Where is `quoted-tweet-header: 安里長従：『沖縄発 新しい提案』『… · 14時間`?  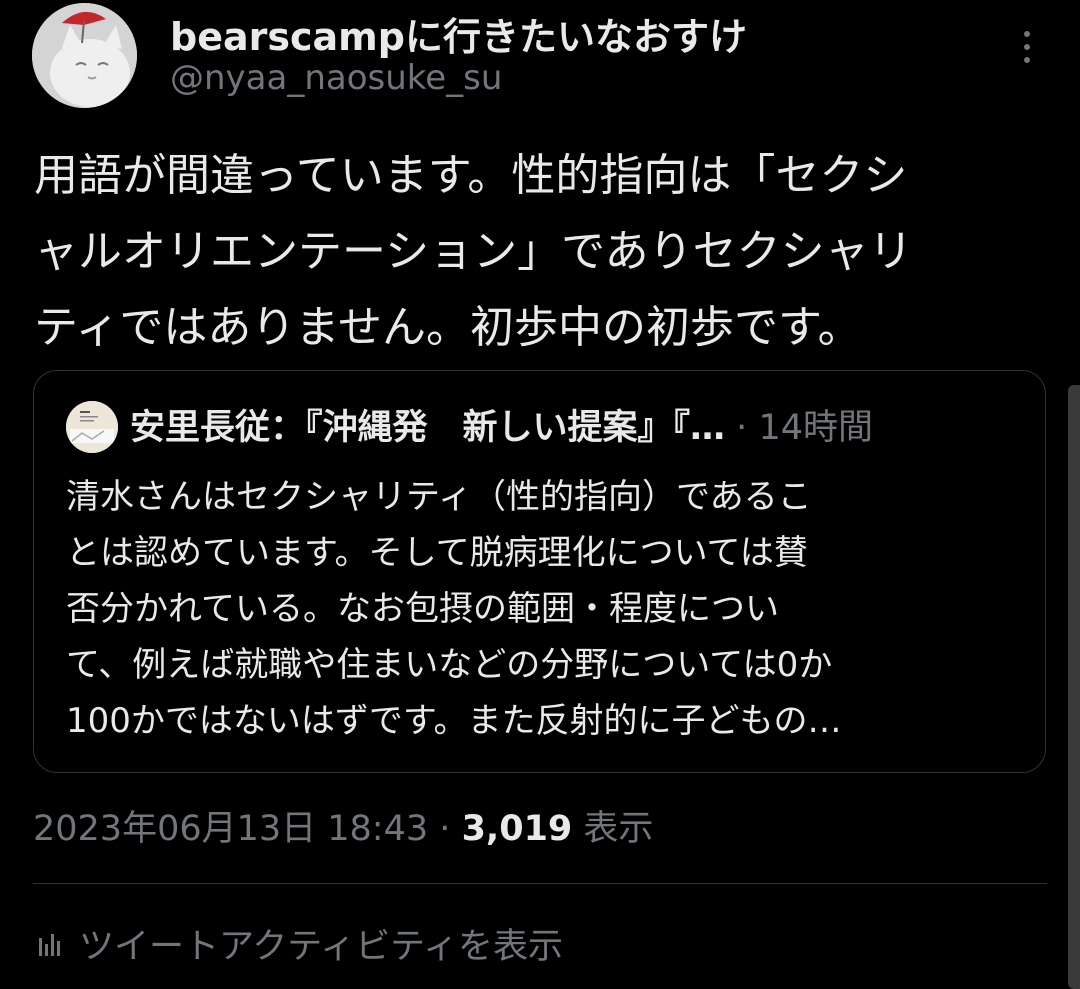 quoted-tweet-header: 安里長従：『沖縄発 新しい提案』『… · 14時間 is located at coordinates (501, 428).